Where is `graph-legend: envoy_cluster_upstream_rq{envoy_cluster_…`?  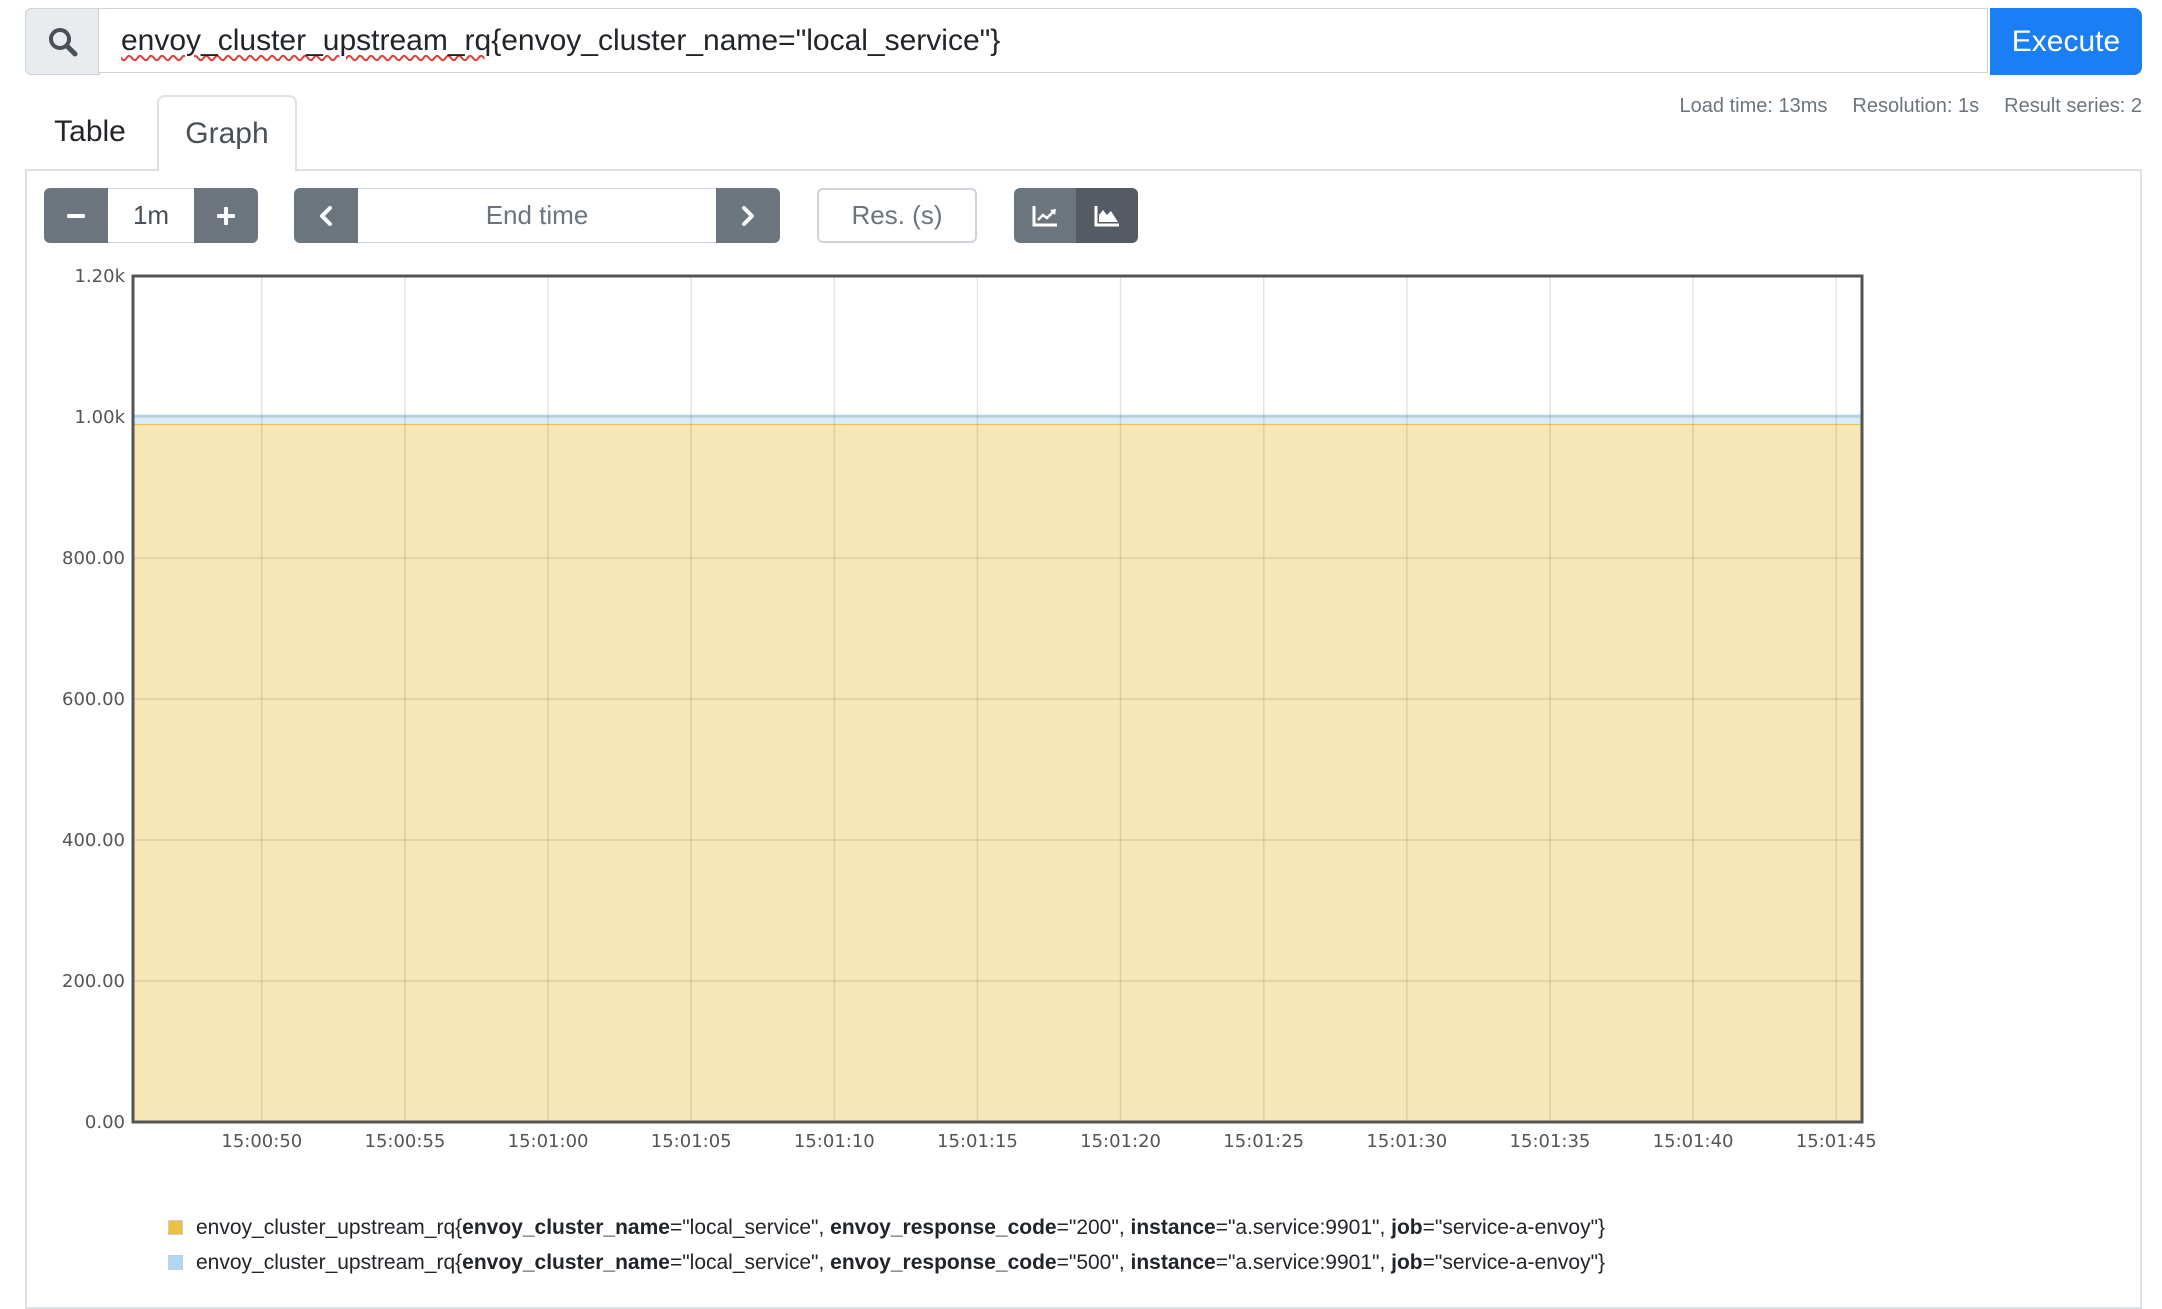
graph-legend: envoy_cluster_upstream_rq{envoy_cluster_… is located at coordinates (886, 1245).